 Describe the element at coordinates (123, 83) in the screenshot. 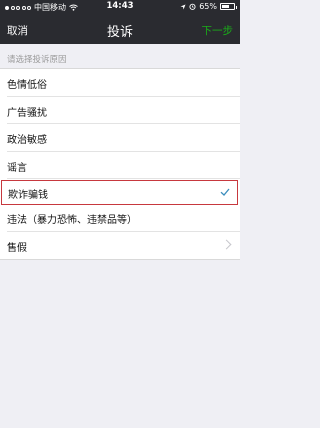

I see `reason-item-pornography: 色情低俗` at that location.